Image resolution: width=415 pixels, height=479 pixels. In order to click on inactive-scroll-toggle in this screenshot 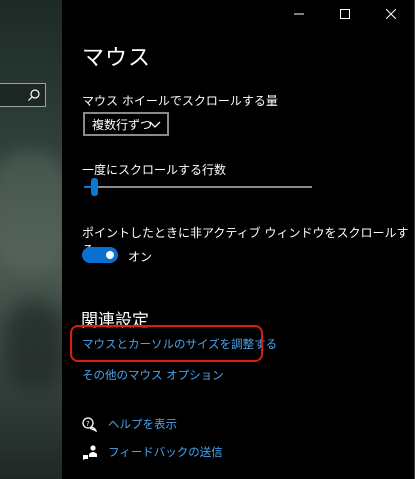, I will do `click(100, 255)`.